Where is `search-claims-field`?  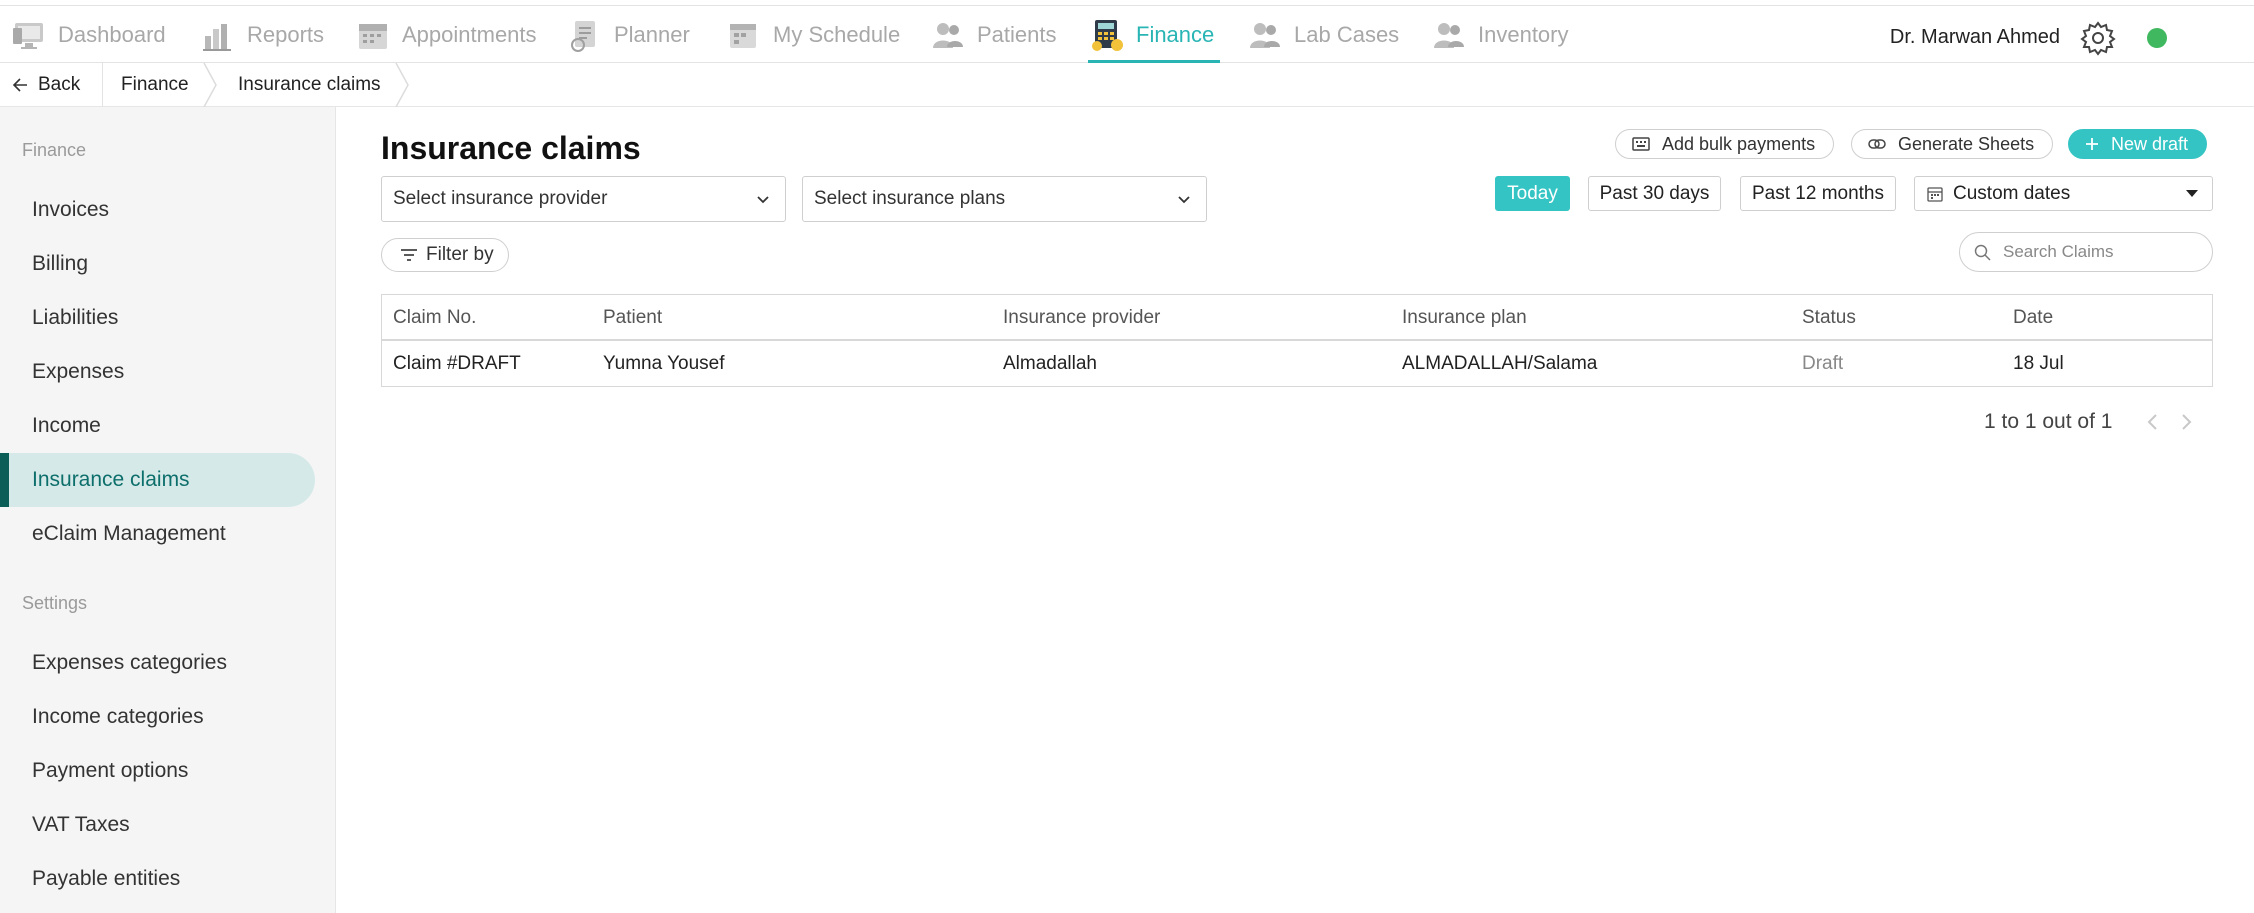
search-claims-field is located at coordinates (2086, 252).